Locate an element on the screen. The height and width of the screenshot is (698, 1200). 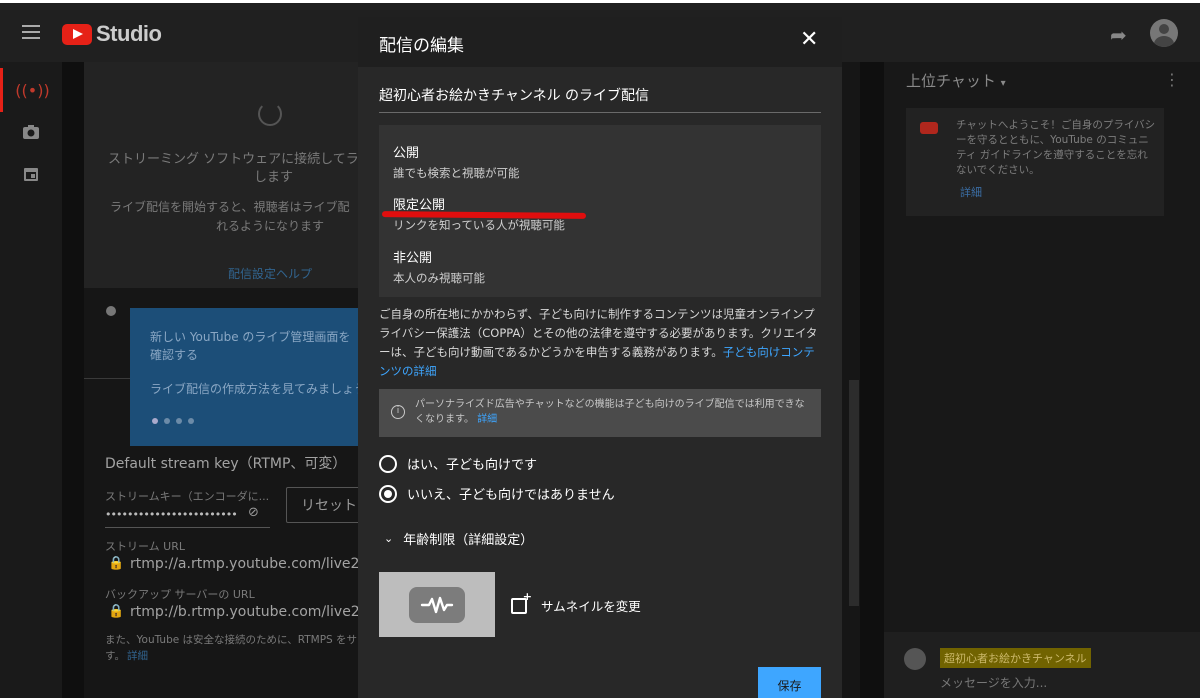
option-label: 限定公開 is located at coordinates (419, 205).